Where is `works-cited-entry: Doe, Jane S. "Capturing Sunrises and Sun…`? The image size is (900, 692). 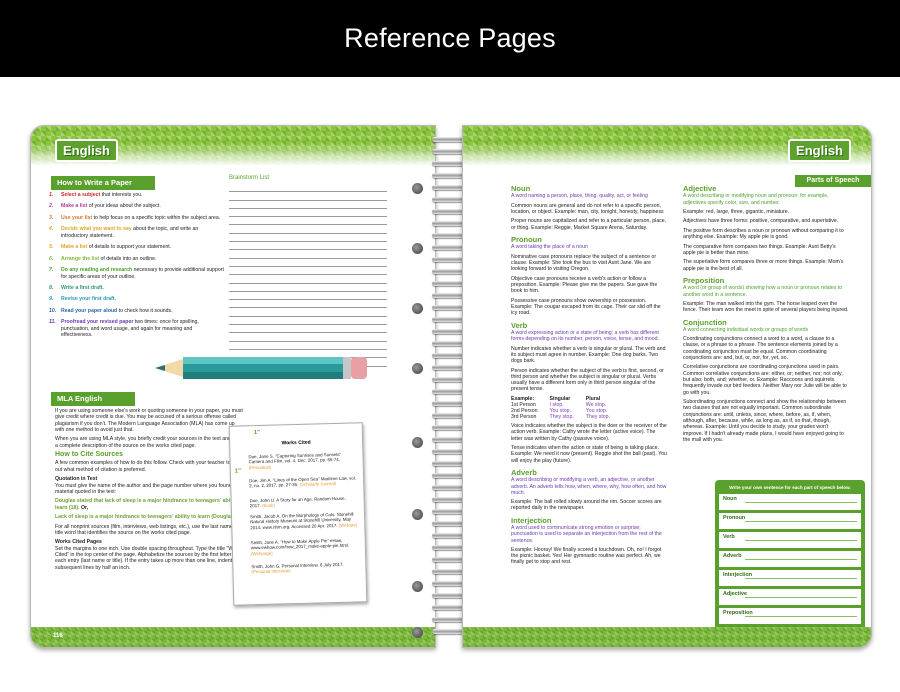
works-cited-entry: Doe, Jane S. "Capturing Sunrises and Sun… is located at coordinates (295, 461).